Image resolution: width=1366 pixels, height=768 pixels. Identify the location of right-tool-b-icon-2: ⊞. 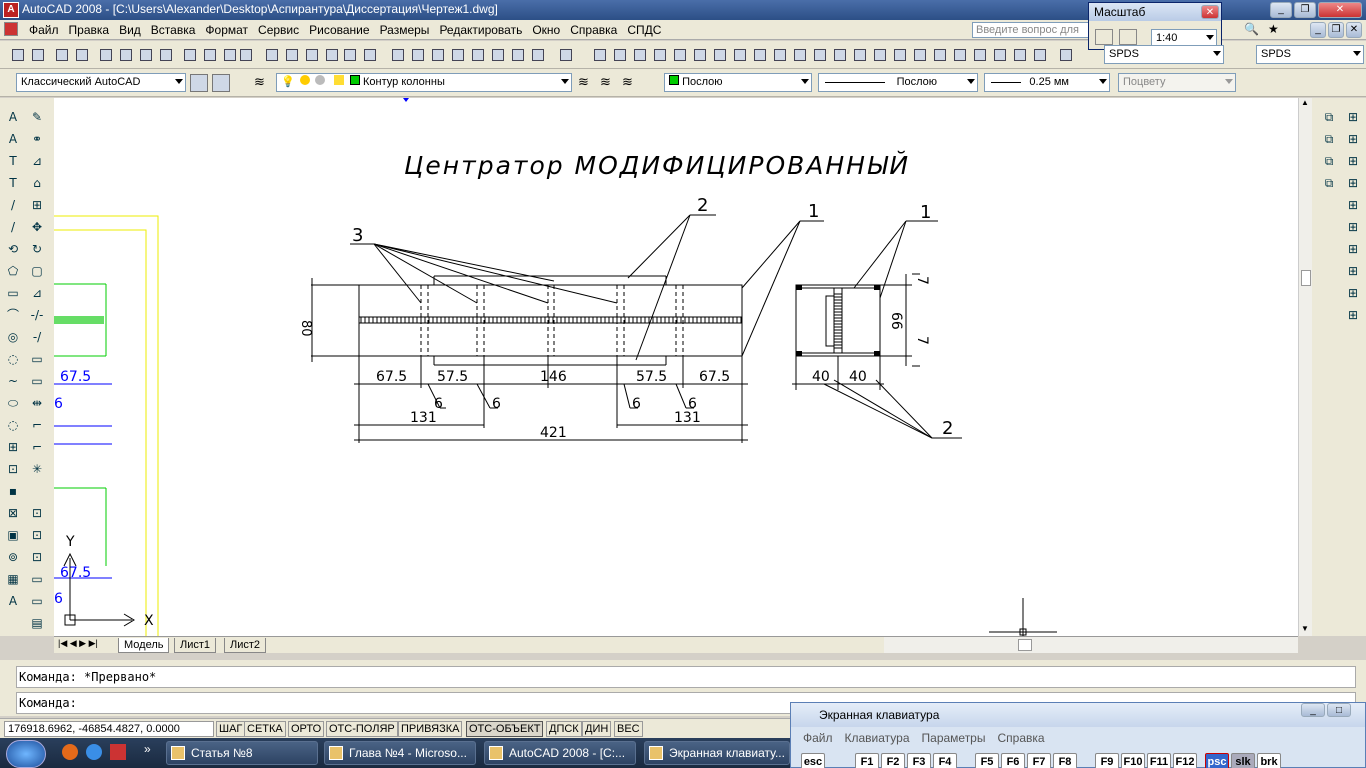
(1353, 161).